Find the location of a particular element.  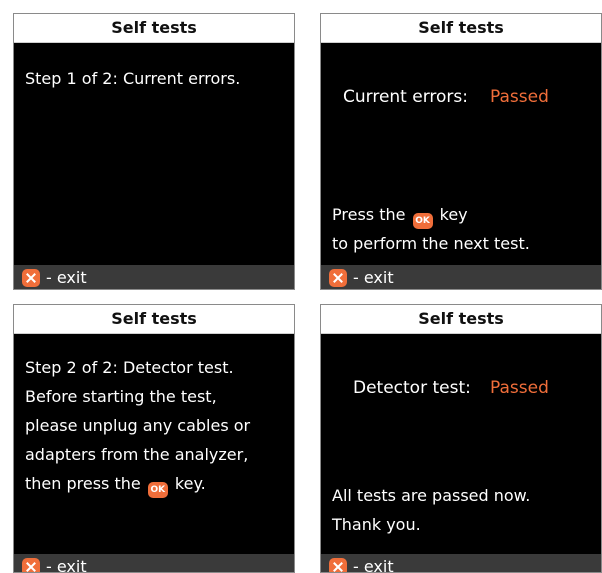

instruction-line-2: to perform the next test. is located at coordinates (431, 243).